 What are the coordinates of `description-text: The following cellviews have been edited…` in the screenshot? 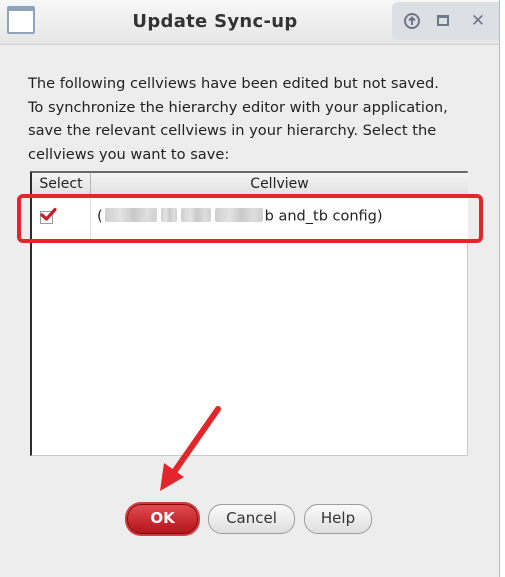 It's located at (238, 119).